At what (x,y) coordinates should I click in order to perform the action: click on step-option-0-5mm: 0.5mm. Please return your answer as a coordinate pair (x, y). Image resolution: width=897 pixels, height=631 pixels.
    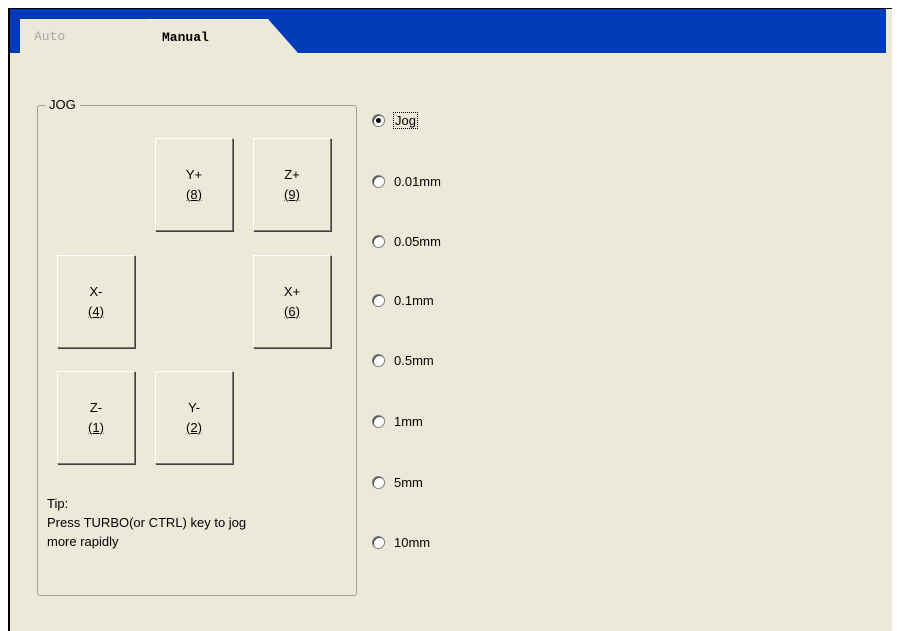
    Looking at the image, I should click on (403, 360).